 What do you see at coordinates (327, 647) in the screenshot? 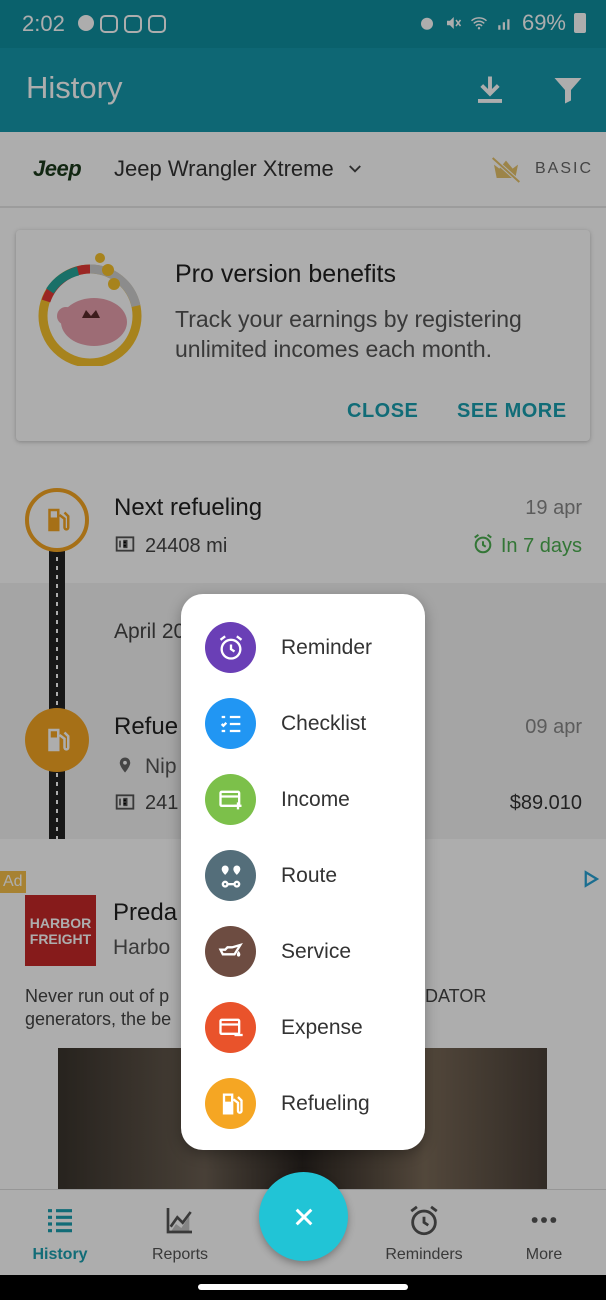
I see `menu-item-label: Reminder` at bounding box center [327, 647].